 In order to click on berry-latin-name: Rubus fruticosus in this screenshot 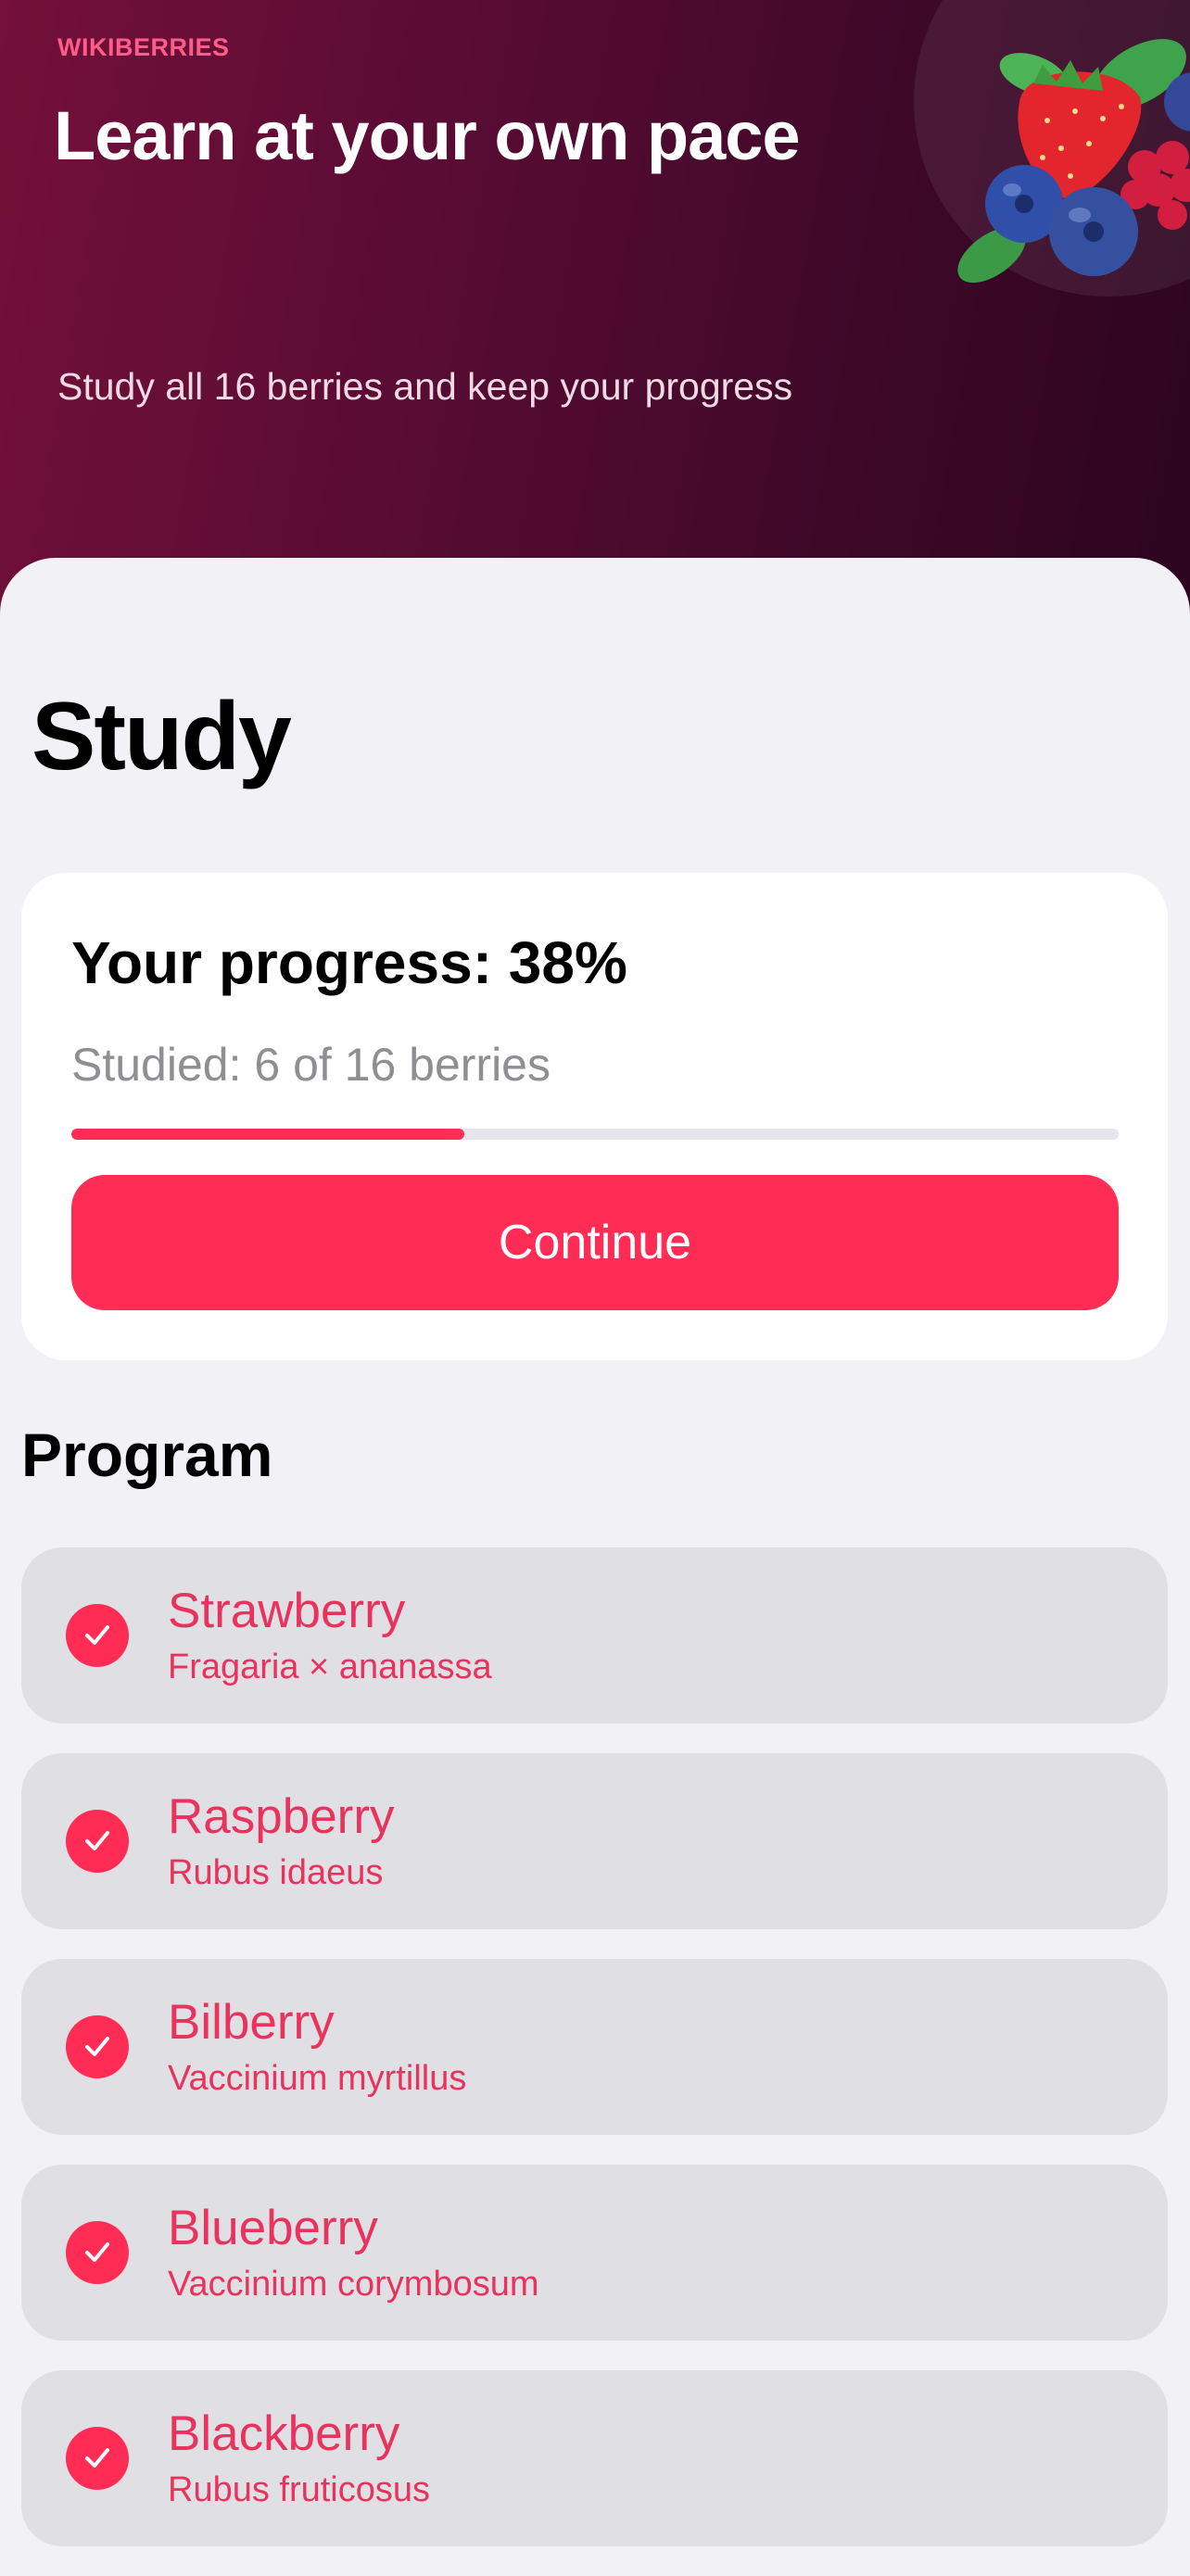, I will do `click(299, 2490)`.